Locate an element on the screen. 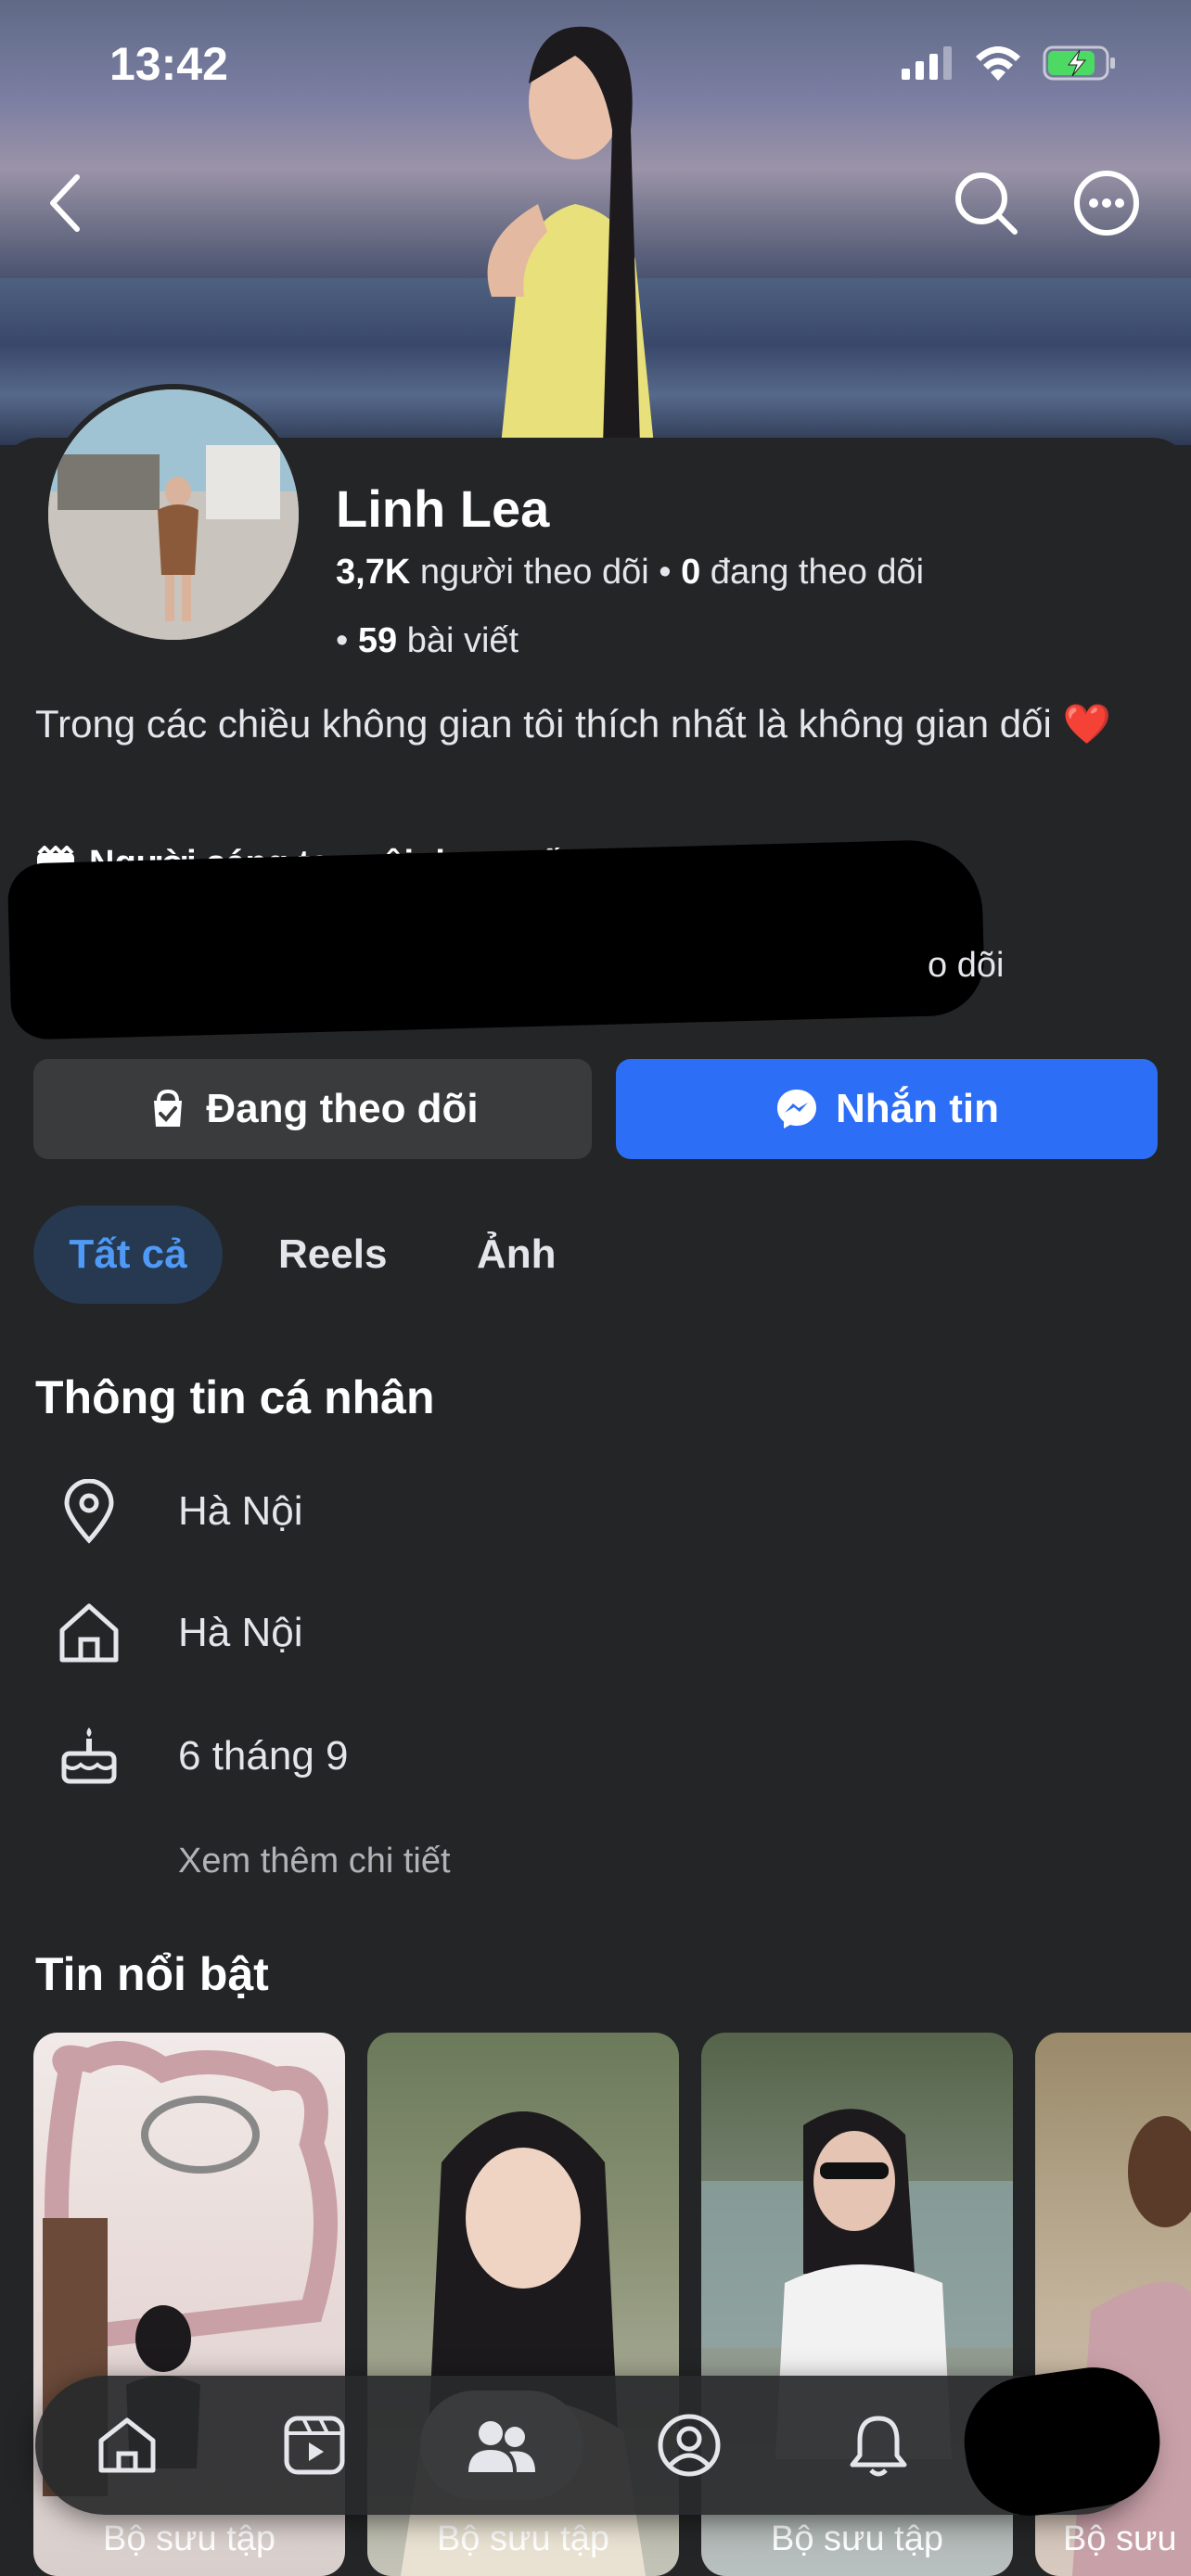 This screenshot has width=1191, height=2576. info-row-birthday: 6 tháng 9 is located at coordinates (202, 1756).